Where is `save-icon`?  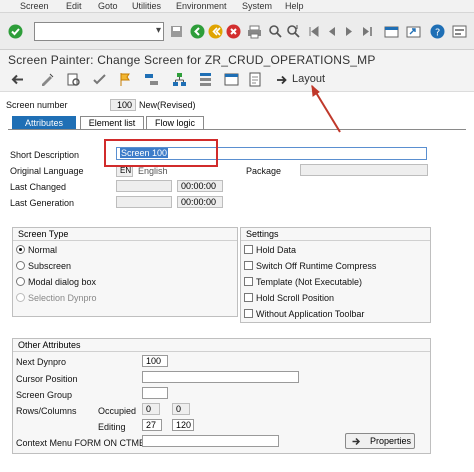
save-icon is located at coordinates (176, 31).